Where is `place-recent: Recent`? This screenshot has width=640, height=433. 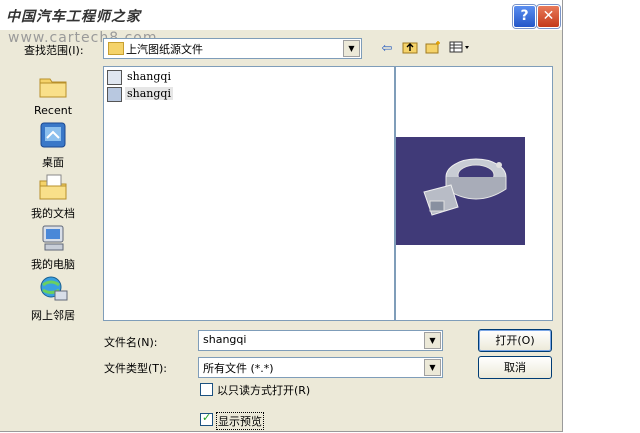 place-recent: Recent is located at coordinates (53, 93).